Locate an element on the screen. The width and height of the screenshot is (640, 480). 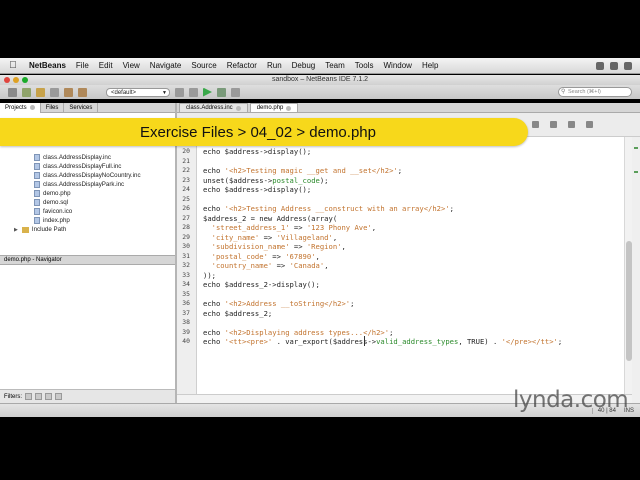
undo-icon is located at coordinates (68, 92).